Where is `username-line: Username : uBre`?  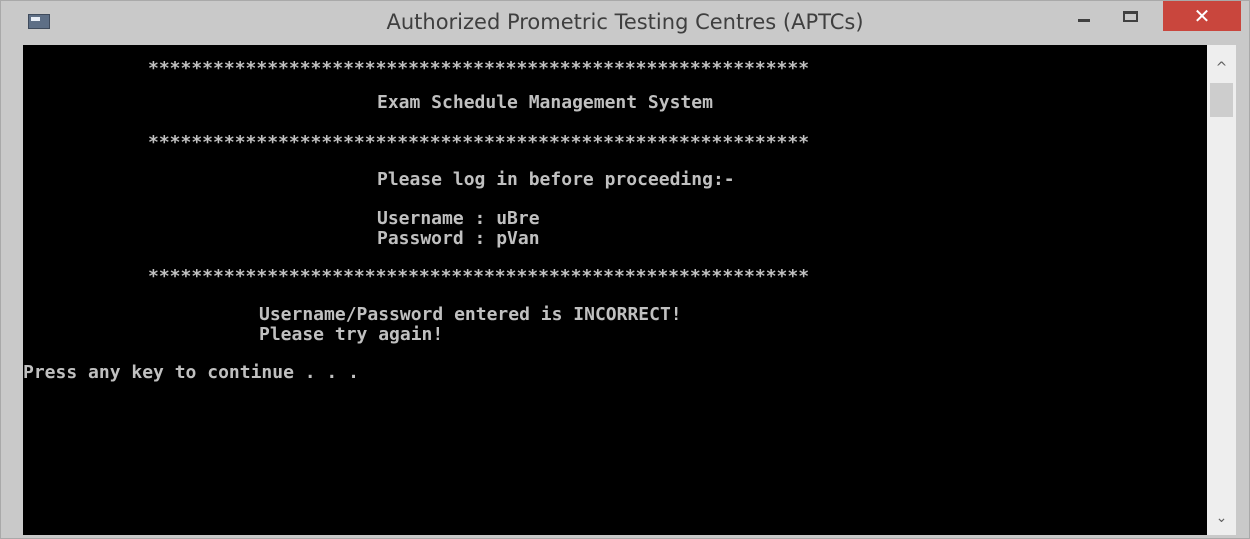 username-line: Username : uBre is located at coordinates (458, 218).